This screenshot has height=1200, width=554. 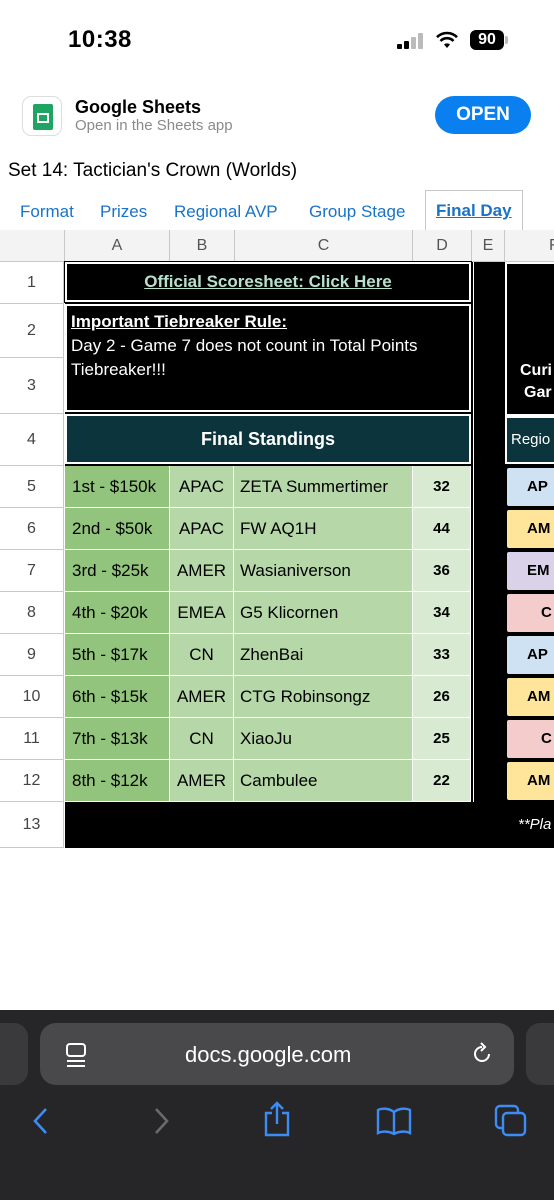 What do you see at coordinates (117, 739) in the screenshot?
I see `place-cell: 7th - $13k` at bounding box center [117, 739].